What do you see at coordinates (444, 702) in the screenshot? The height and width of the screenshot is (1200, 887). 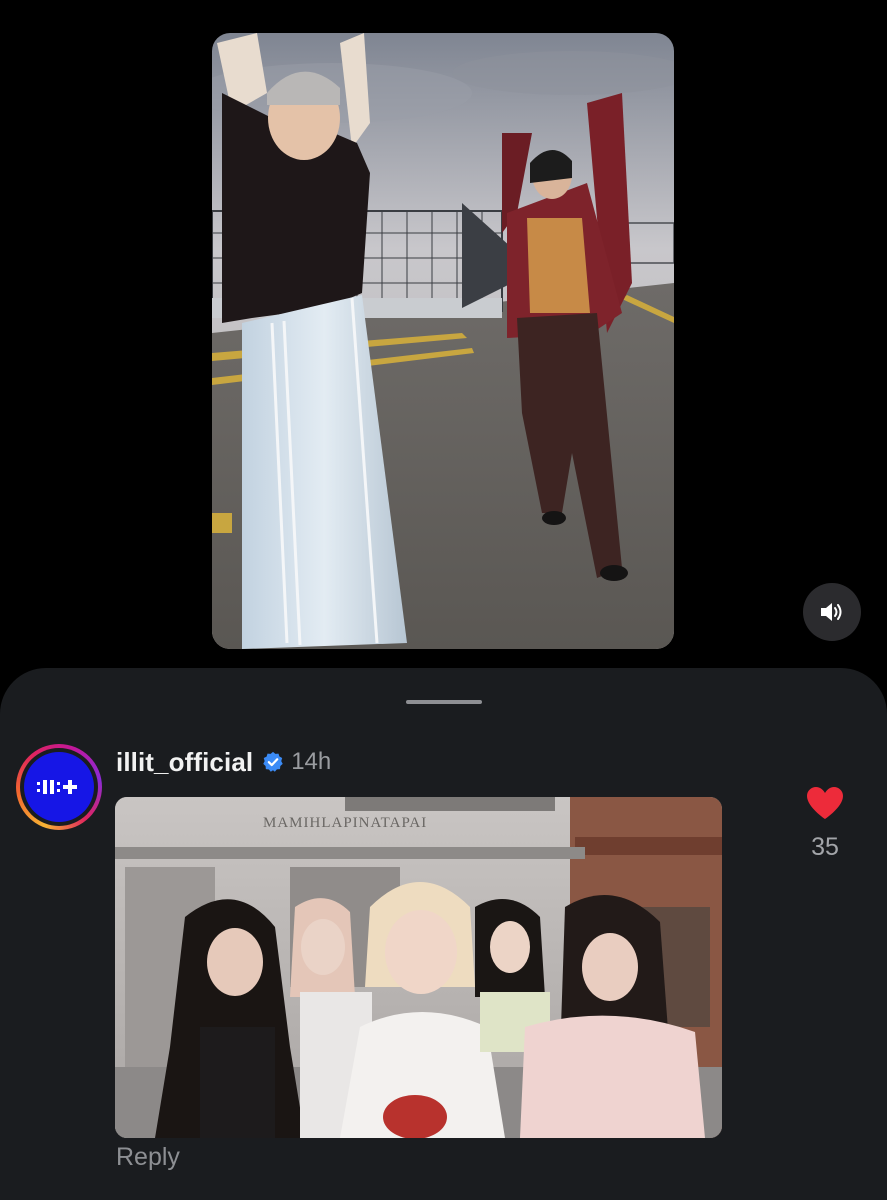 I see `sheet-drag-handle` at bounding box center [444, 702].